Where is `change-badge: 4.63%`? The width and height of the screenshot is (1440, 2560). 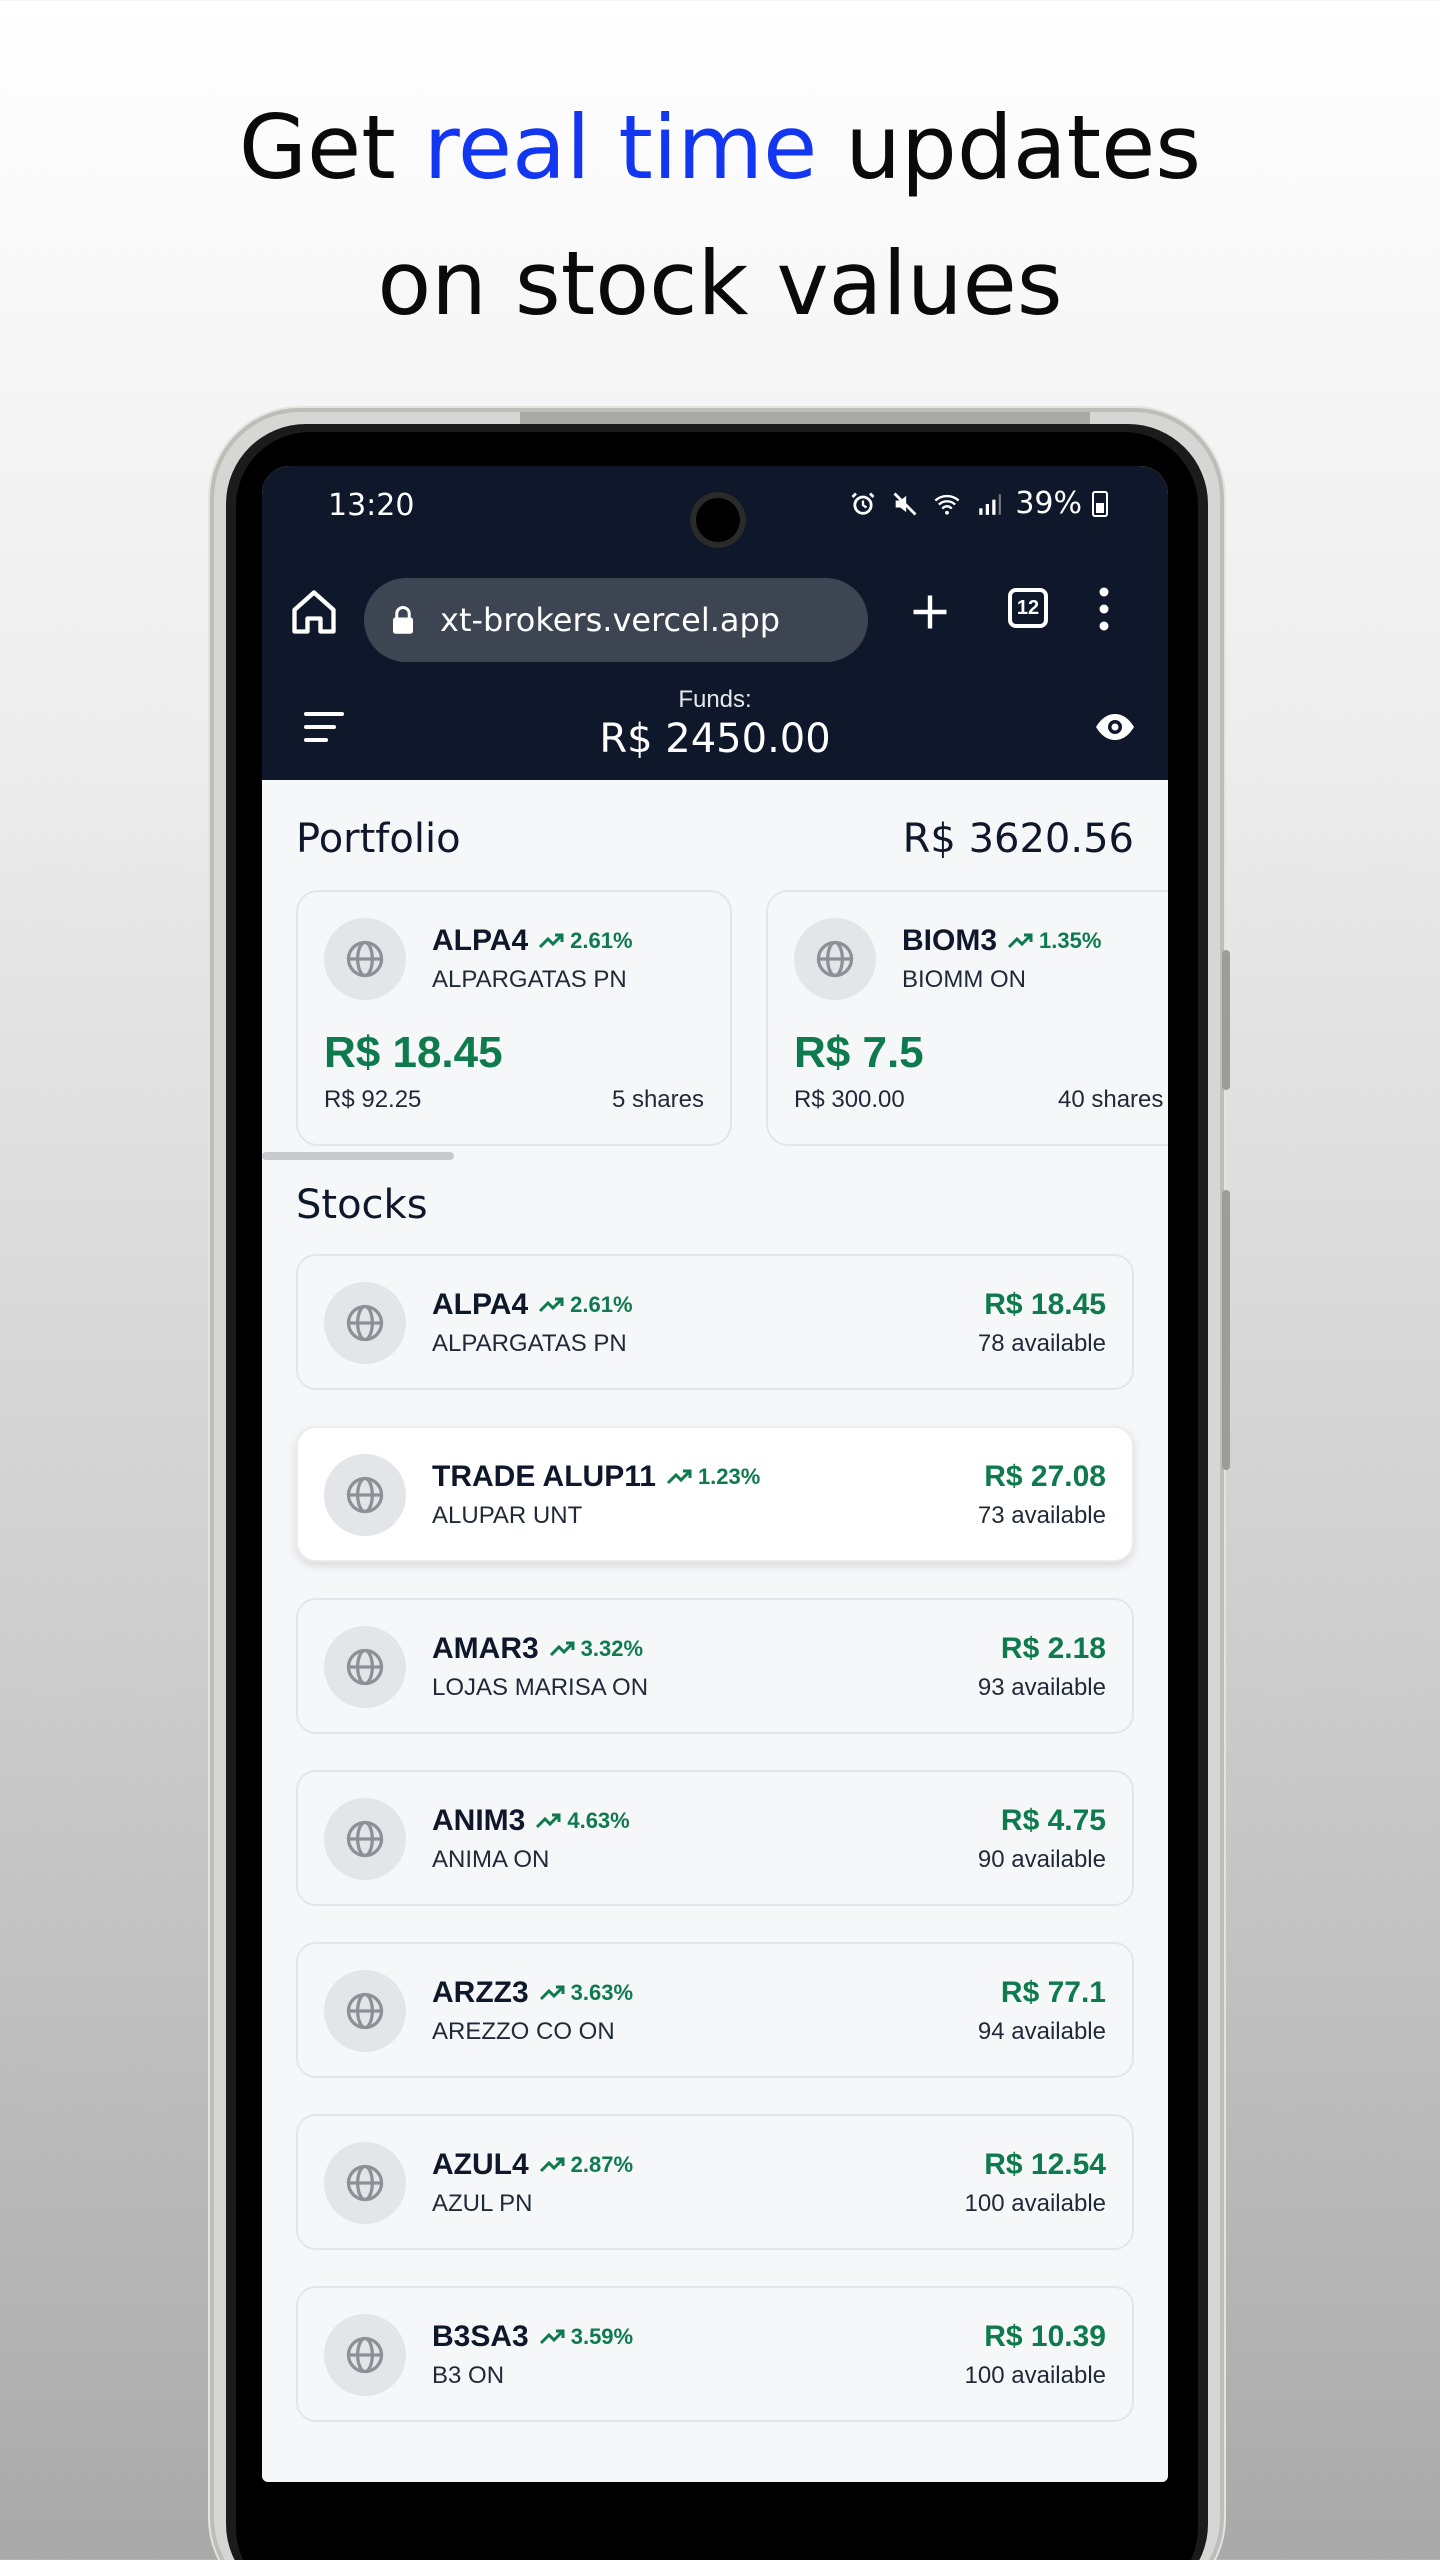
change-badge: 4.63% is located at coordinates (582, 1821).